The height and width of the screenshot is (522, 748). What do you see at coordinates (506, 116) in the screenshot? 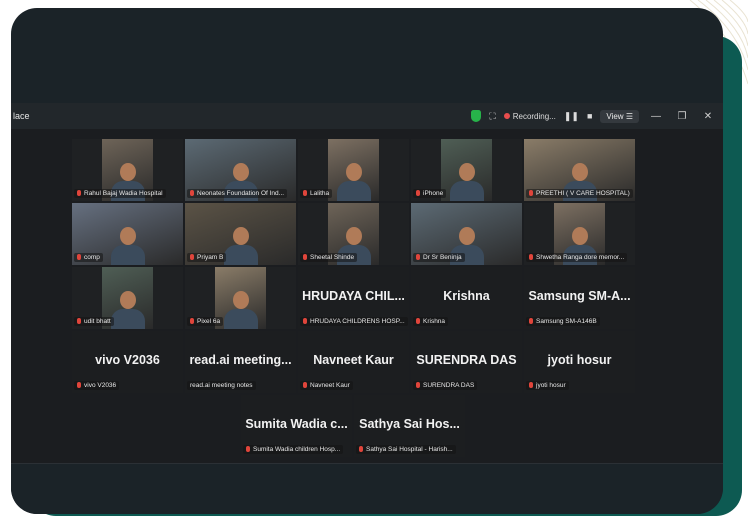
I see `recording-dot-icon` at bounding box center [506, 116].